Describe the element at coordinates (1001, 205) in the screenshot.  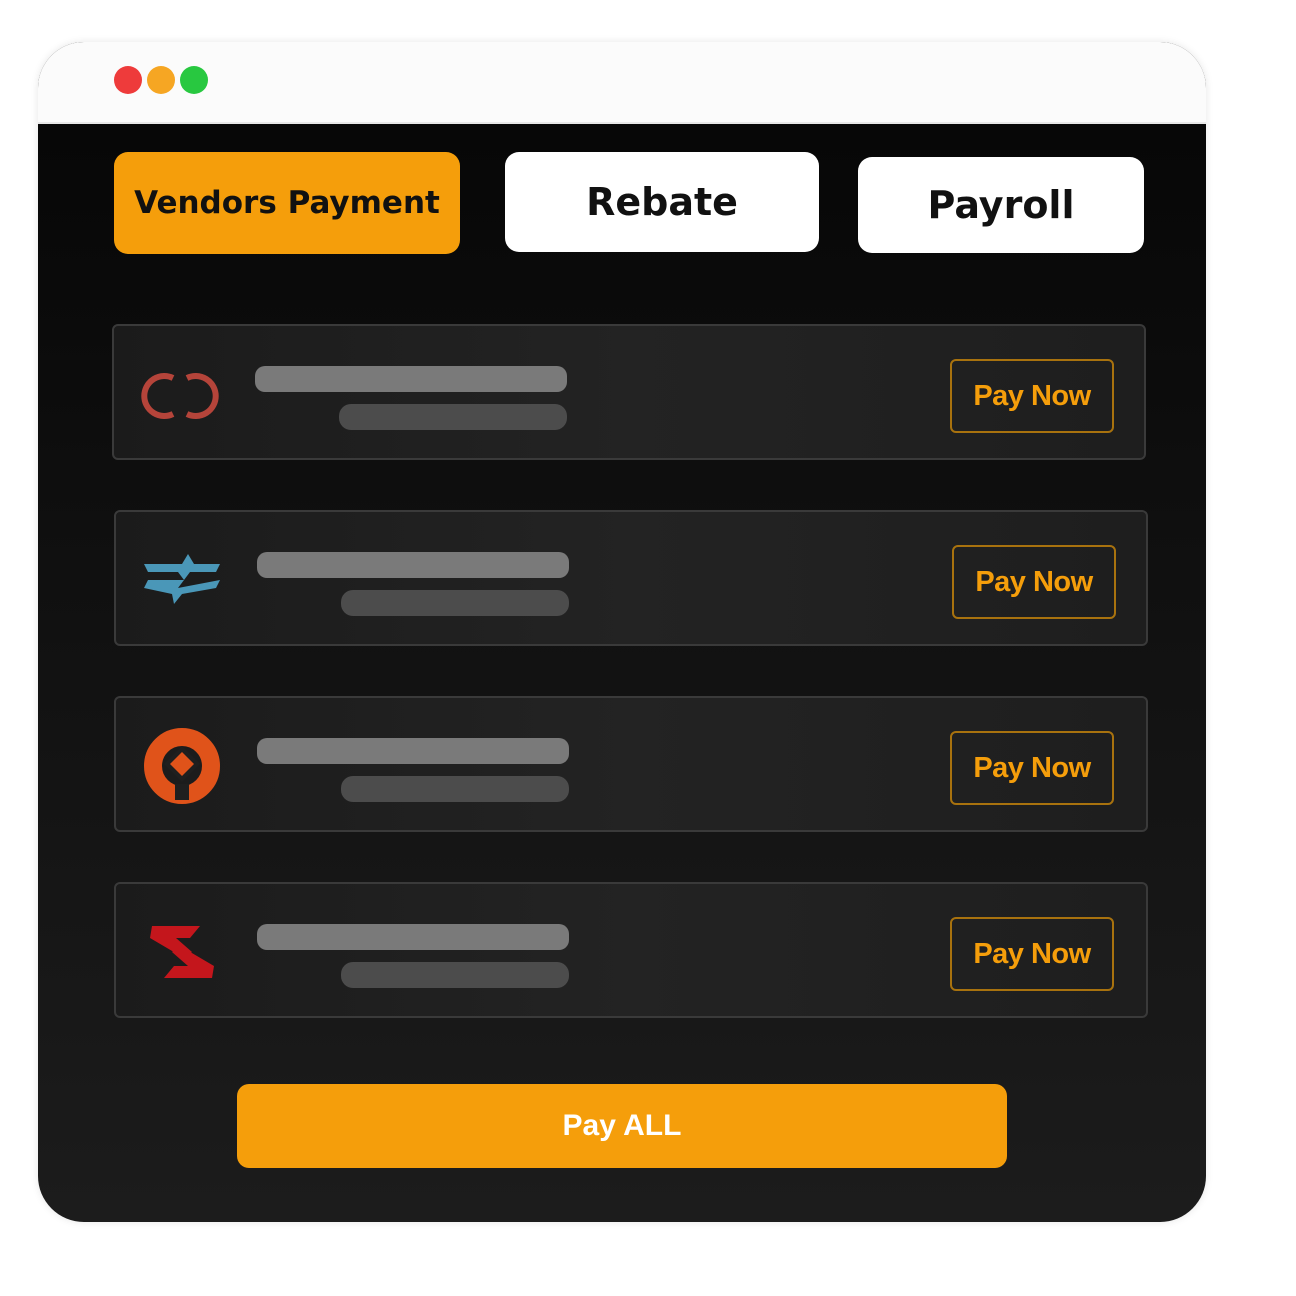
I see `tab-payroll: Payroll` at that location.